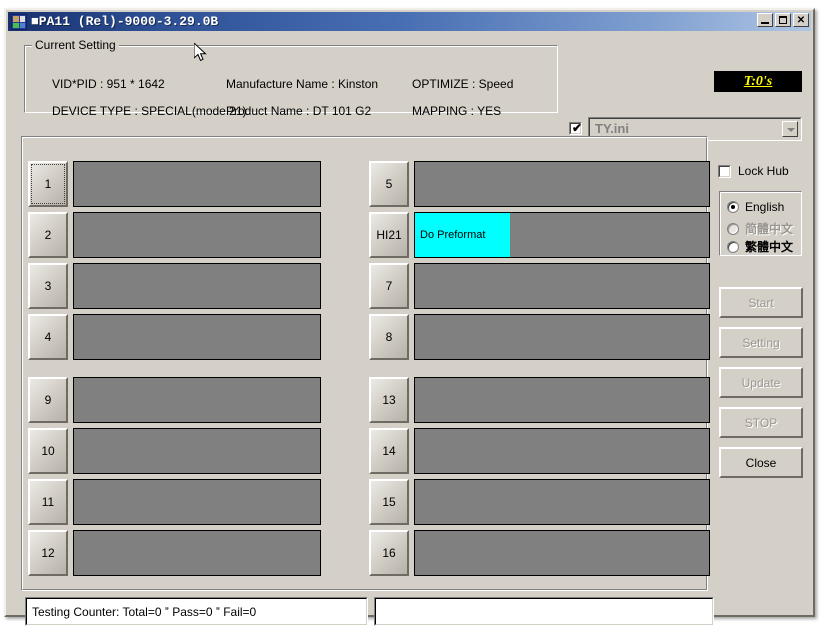 Image resolution: width=823 pixels, height=629 pixels. Describe the element at coordinates (724, 171) in the screenshot. I see `lock-hub-checkbox` at that location.